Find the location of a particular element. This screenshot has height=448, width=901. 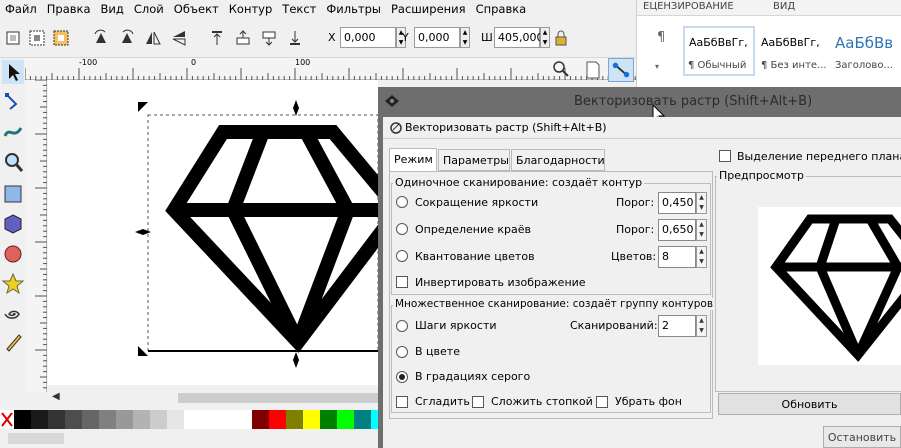

word-tab-review: ЕЦЕНЗИРОВАНИЕ is located at coordinates (688, 6).